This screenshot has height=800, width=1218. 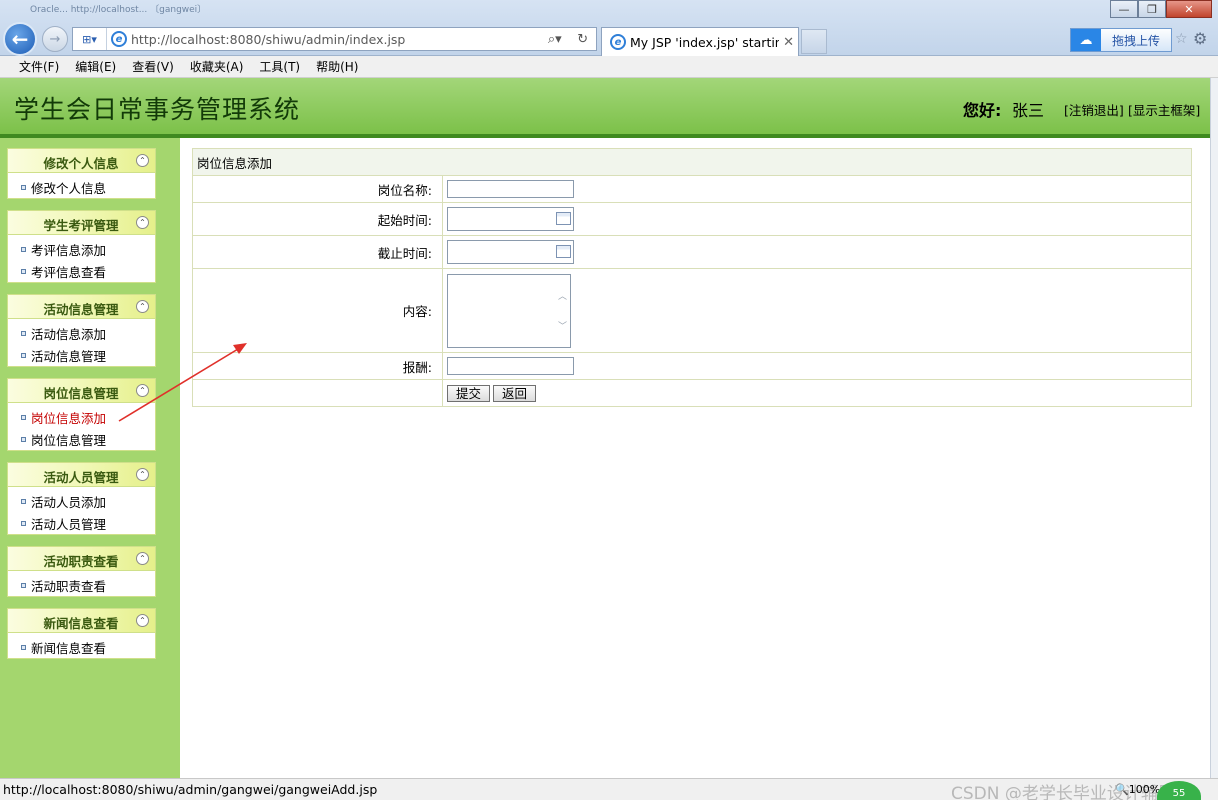 What do you see at coordinates (982, 110) in the screenshot?
I see `greeting-label: 您好:` at bounding box center [982, 110].